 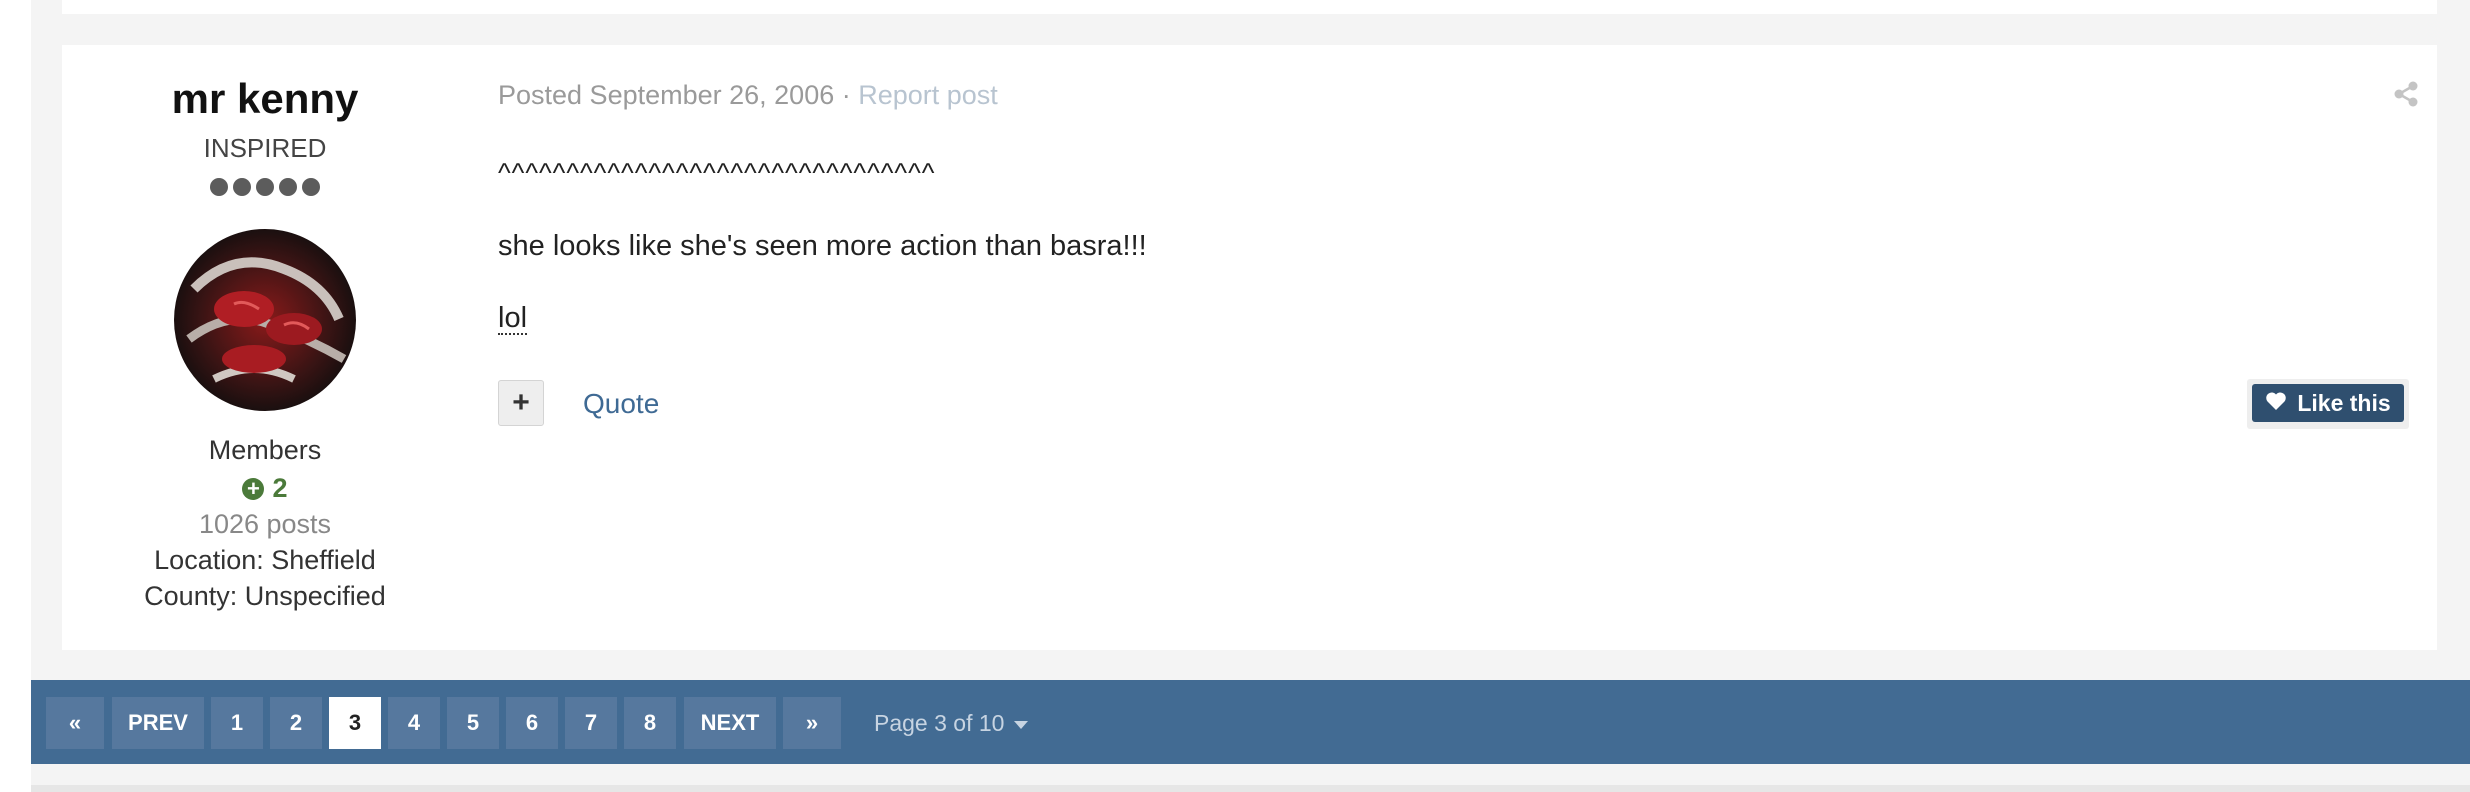 I want to click on author-name: mr kenny, so click(x=265, y=99).